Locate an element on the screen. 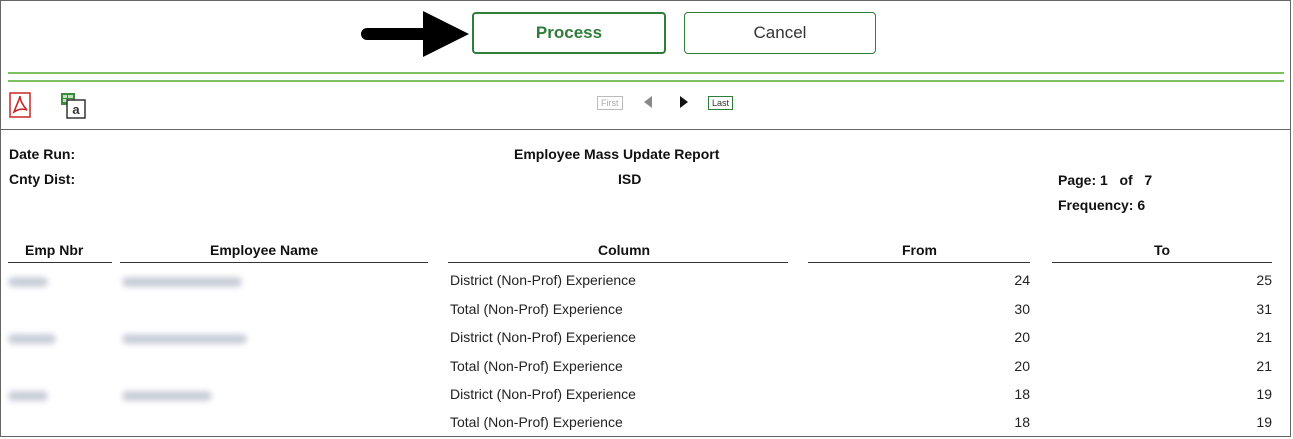 The height and width of the screenshot is (439, 1293). row-from-value: 30 is located at coordinates (1022, 309).